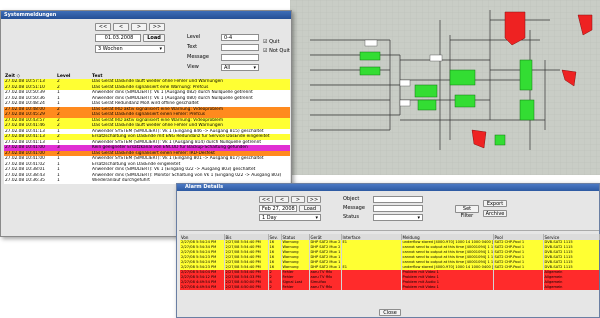 Image resolution: width=600 pixels, height=318 pixels. What do you see at coordinates (351, 199) in the screenshot?
I see `object-label: Object` at bounding box center [351, 199].